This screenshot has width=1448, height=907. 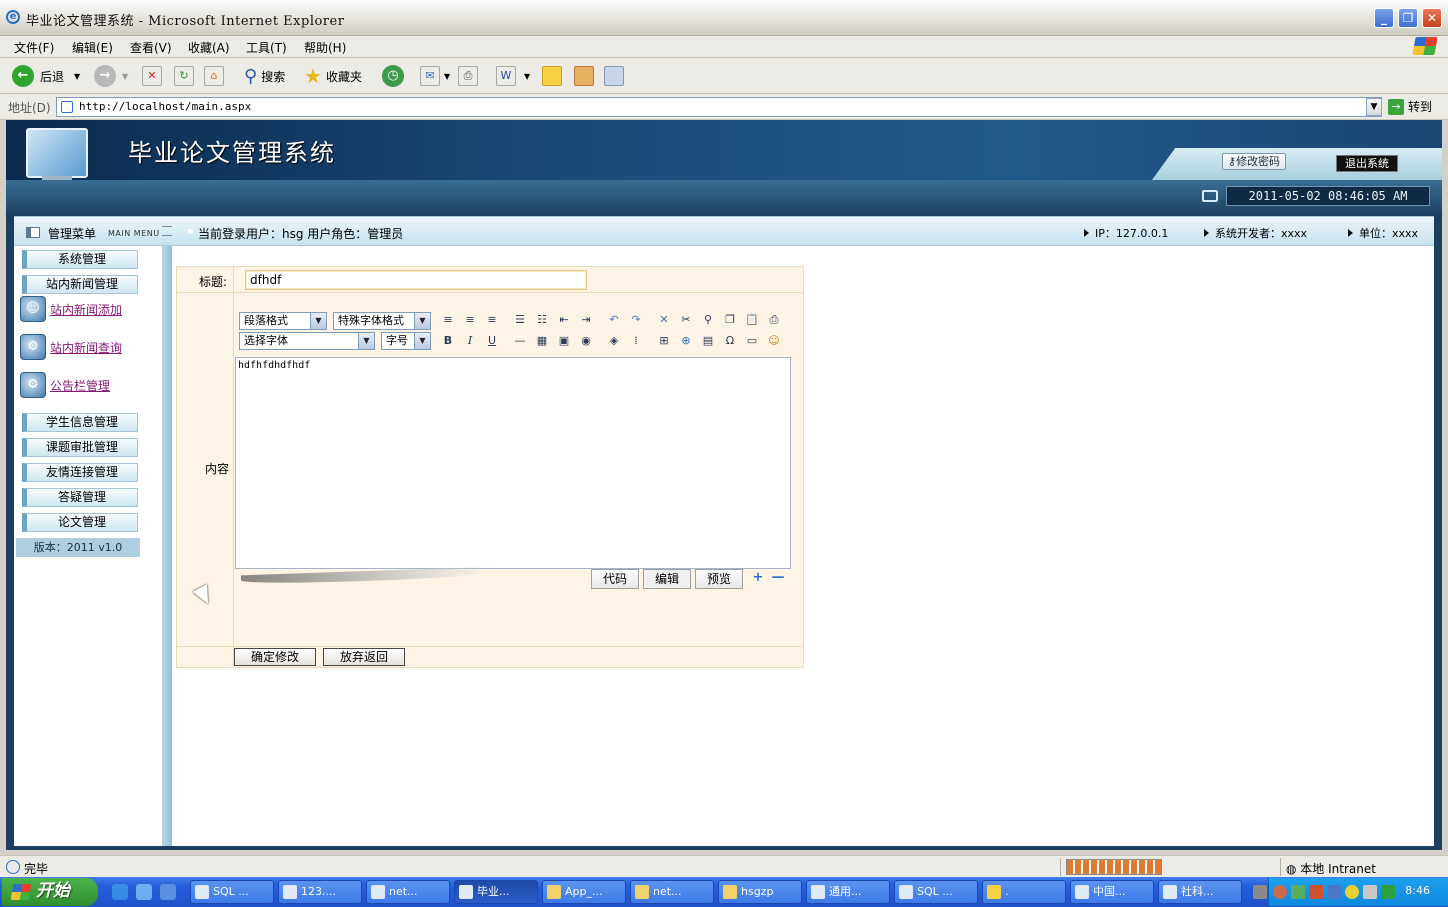 I want to click on align-center-icon: ≡, so click(x=470, y=320).